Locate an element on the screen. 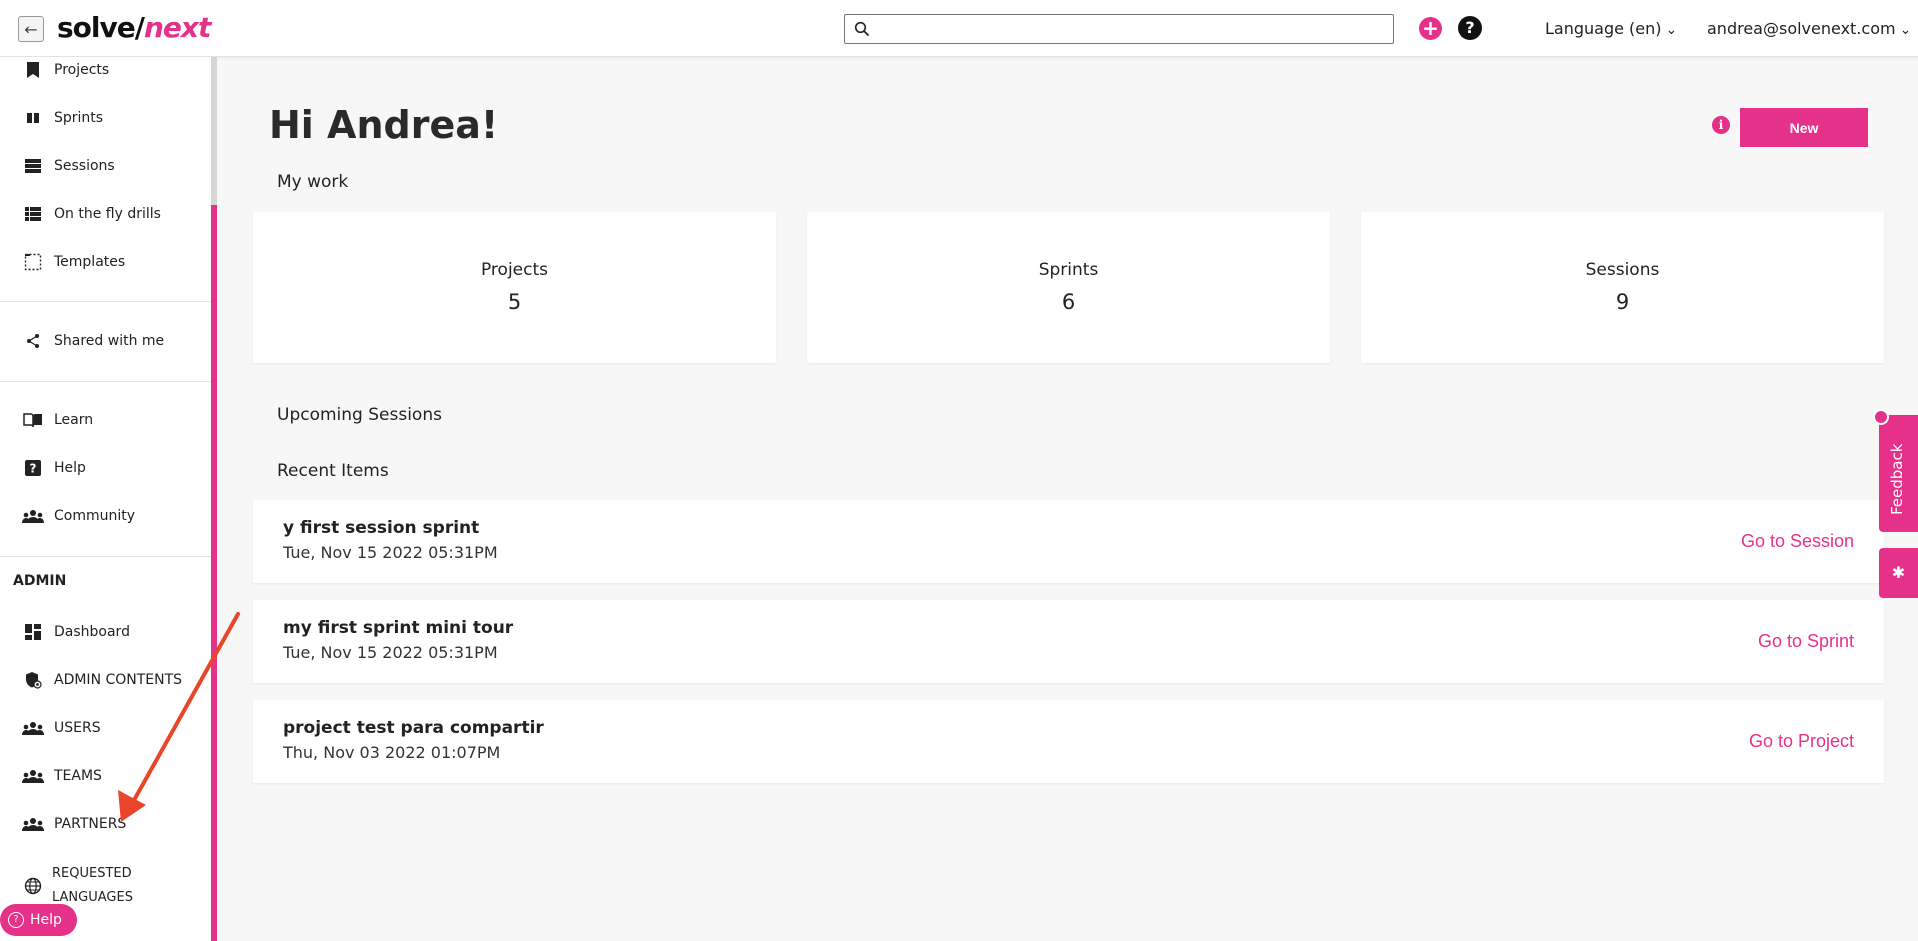 The image size is (1918, 941). sidebar-item-templates: Templates is located at coordinates (73, 262).